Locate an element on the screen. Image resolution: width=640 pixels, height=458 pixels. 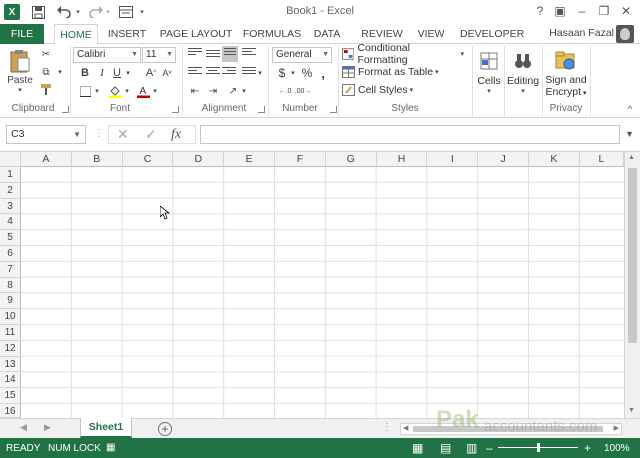
row-header: 9 is located at coordinates (10, 301).